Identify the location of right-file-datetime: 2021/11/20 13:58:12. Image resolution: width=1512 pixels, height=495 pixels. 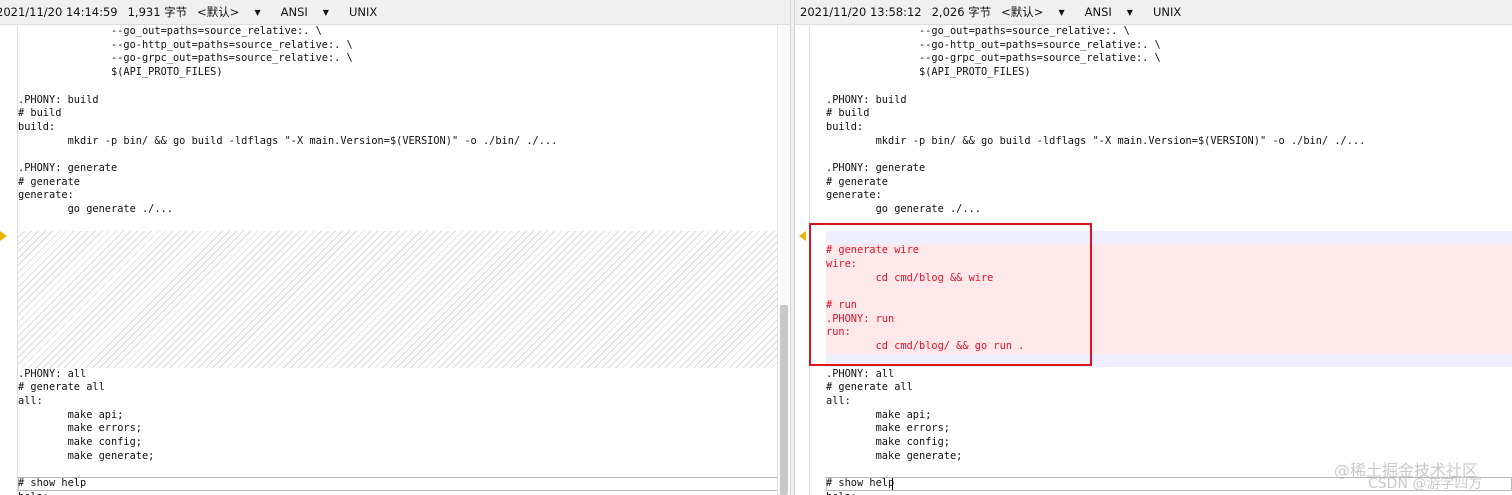
(861, 12).